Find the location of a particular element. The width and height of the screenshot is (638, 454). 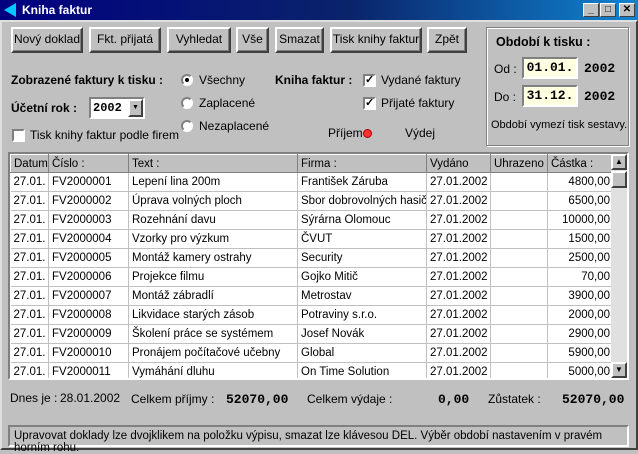

close-button: ✕ is located at coordinates (627, 10).